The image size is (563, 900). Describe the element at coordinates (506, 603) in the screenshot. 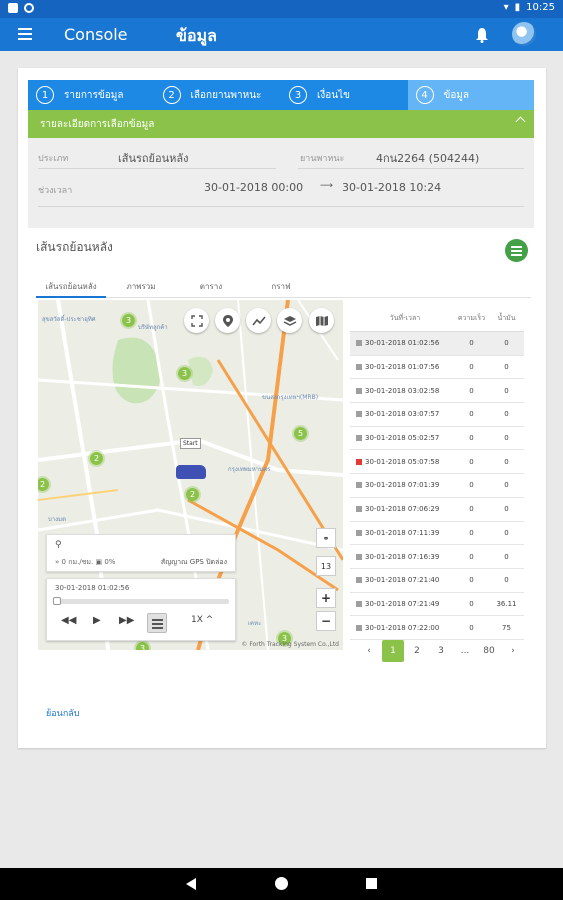

I see `fuel-cell: 36.11` at that location.